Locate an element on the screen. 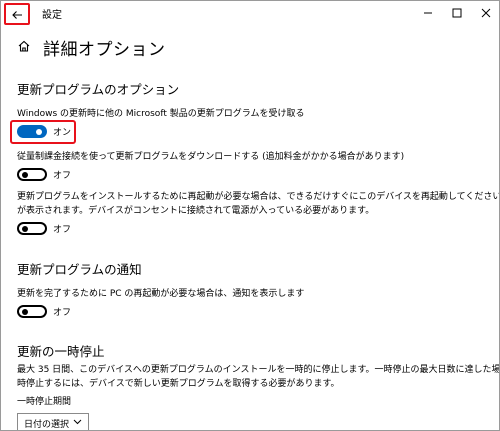  close-icon is located at coordinates (486, 12).